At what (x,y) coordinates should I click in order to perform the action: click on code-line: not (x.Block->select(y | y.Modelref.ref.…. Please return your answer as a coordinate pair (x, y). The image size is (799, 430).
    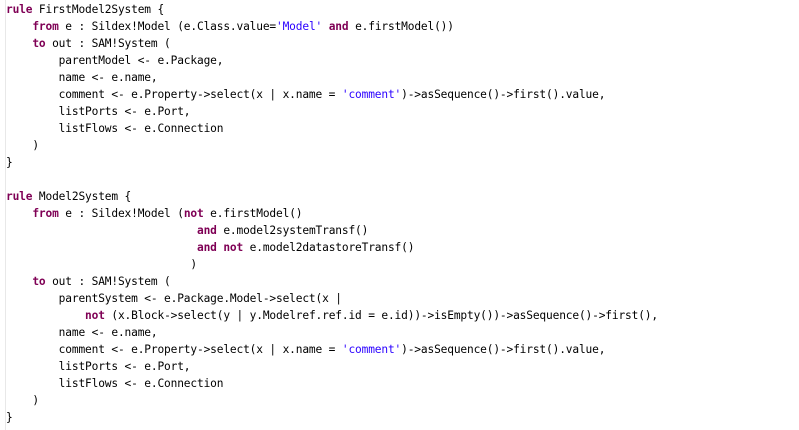
    Looking at the image, I should click on (402, 314).